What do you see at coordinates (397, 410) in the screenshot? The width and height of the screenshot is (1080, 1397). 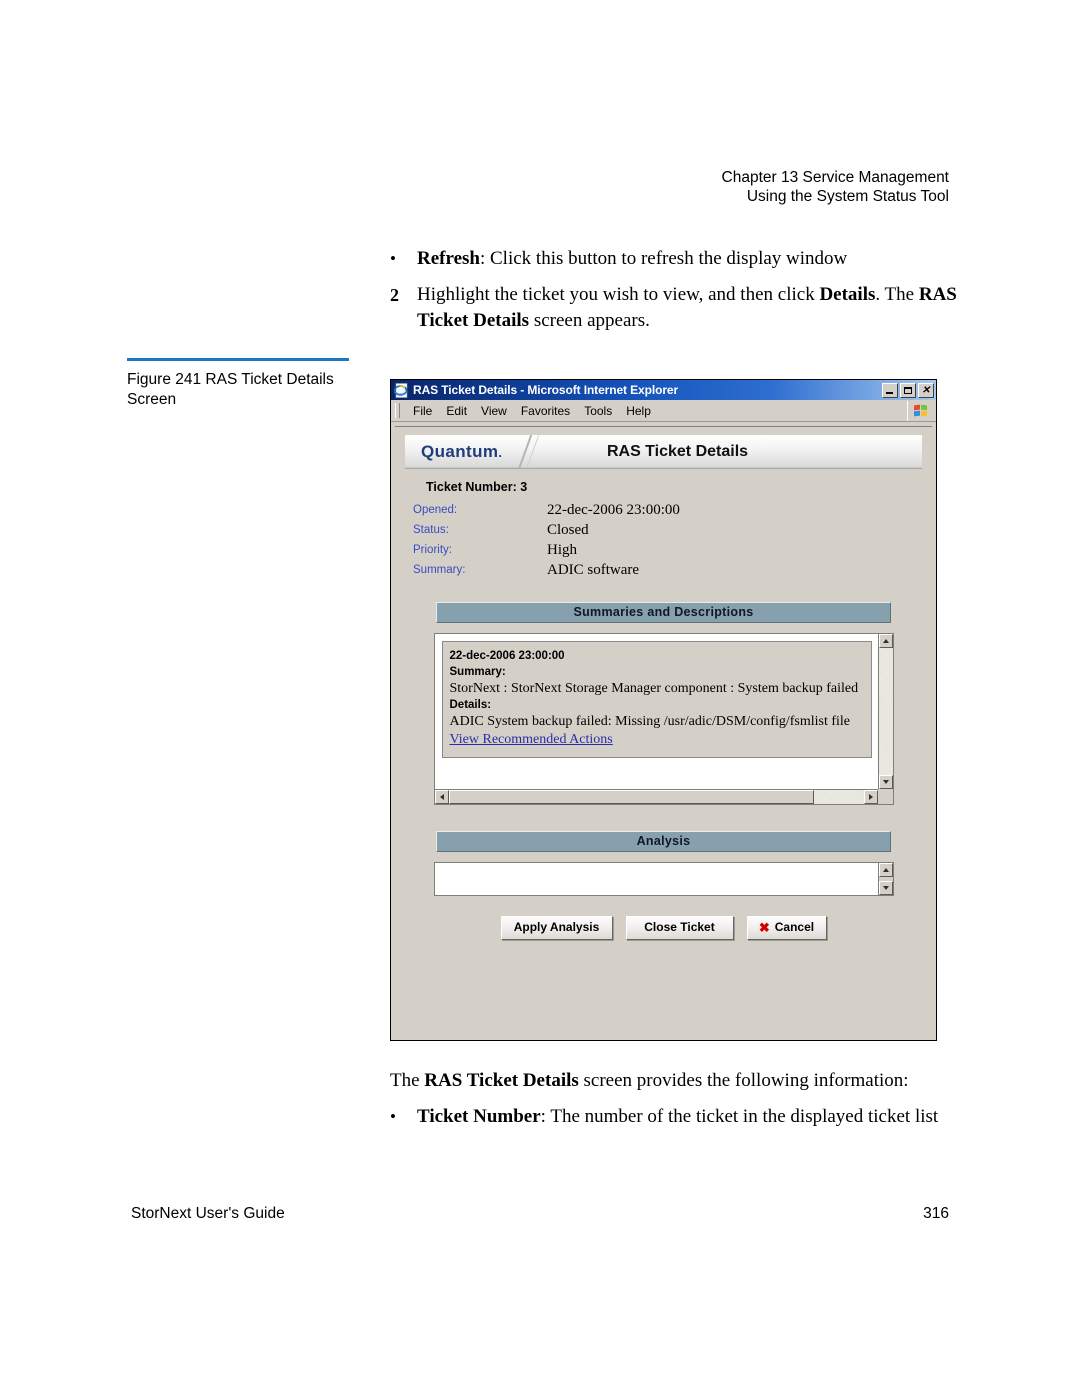 I see `menu-grip` at bounding box center [397, 410].